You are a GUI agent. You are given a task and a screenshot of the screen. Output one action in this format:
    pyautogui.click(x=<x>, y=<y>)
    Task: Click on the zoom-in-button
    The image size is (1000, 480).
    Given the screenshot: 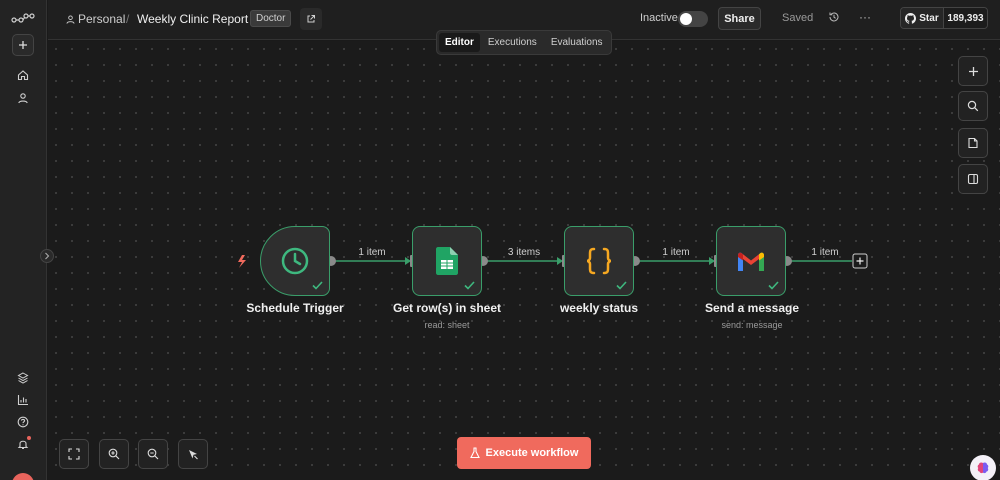 What is the action you would take?
    pyautogui.click(x=114, y=454)
    